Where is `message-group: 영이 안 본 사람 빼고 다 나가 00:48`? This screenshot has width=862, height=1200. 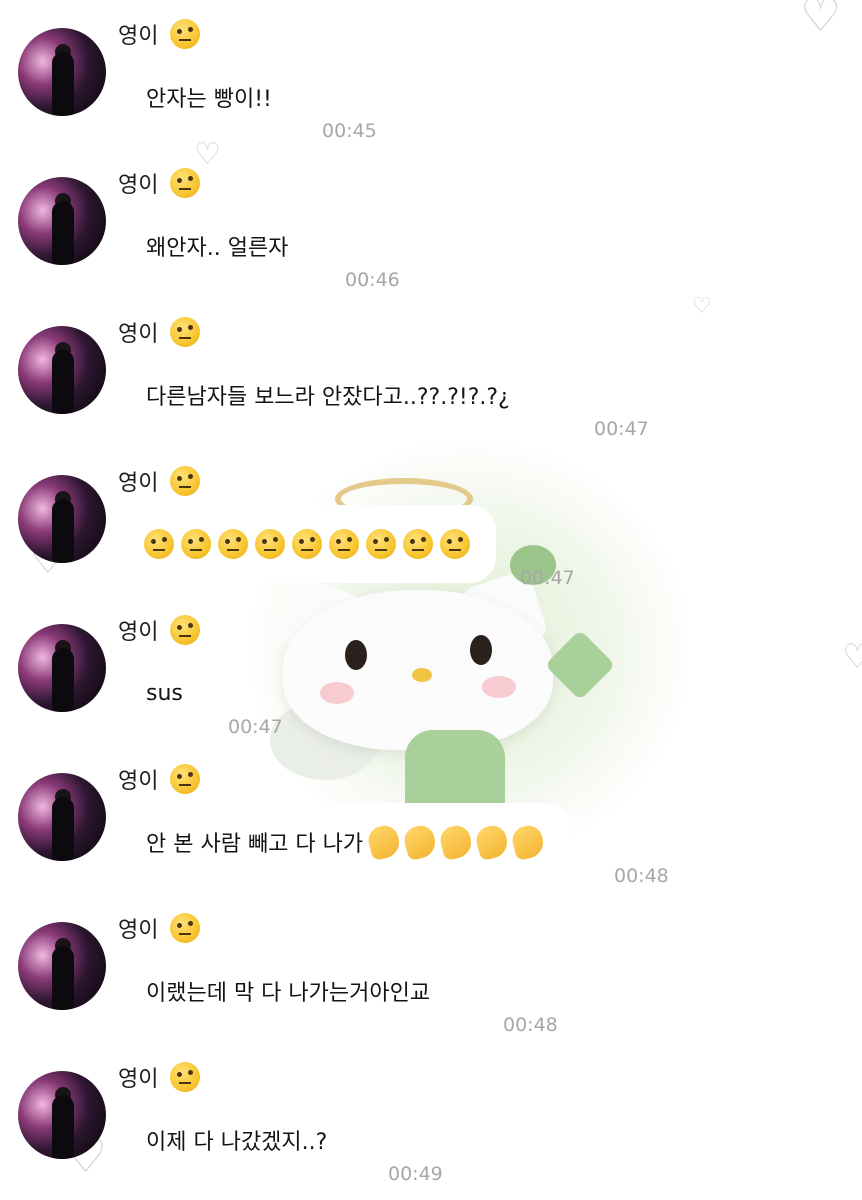 message-group: 영이 안 본 사람 빼고 다 나가 00:48 is located at coordinates (431, 820).